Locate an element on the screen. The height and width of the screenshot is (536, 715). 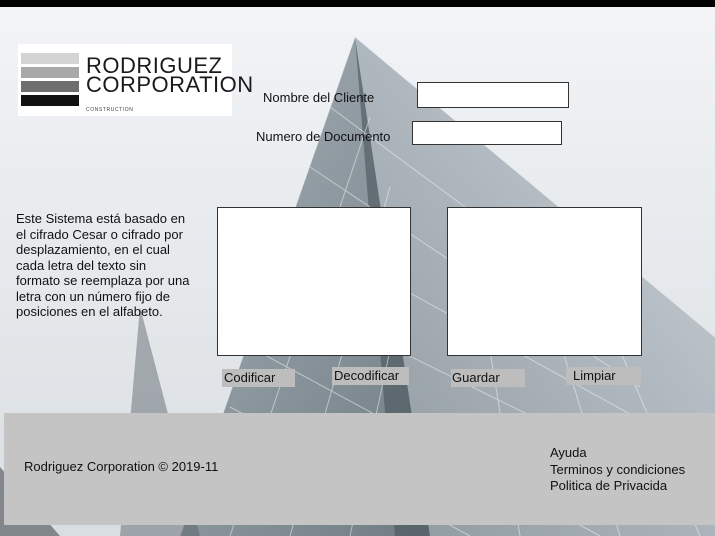
logo-text-line2: CORPORATION is located at coordinates (170, 84).